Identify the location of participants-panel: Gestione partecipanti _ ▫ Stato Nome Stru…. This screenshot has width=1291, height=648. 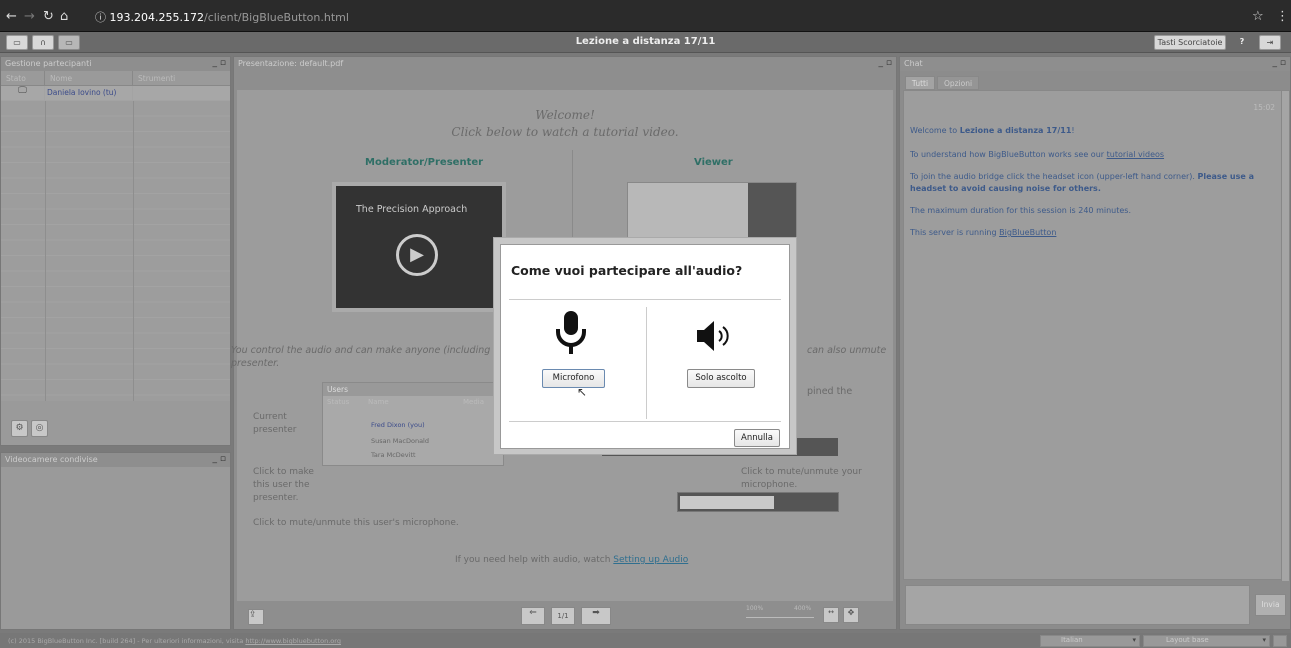
(115, 251).